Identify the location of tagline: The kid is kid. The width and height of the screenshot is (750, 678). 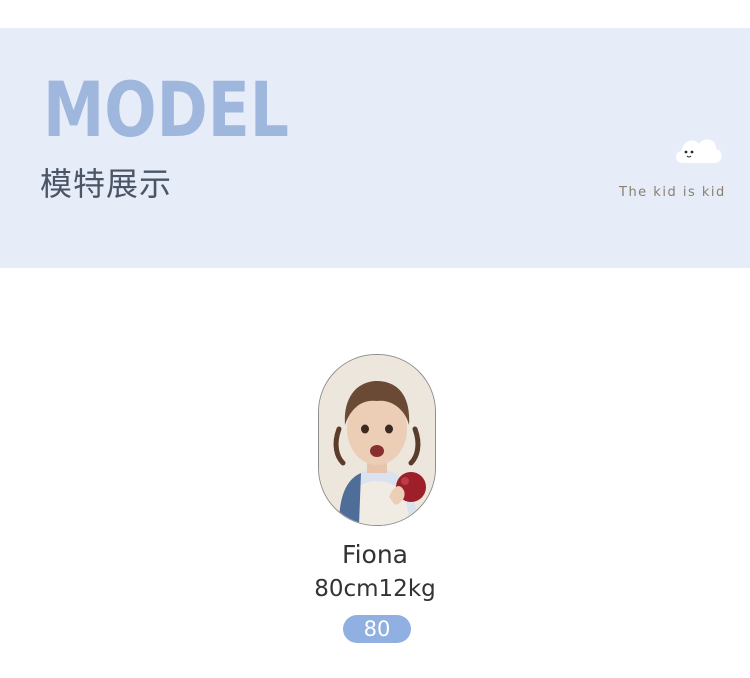
(672, 192).